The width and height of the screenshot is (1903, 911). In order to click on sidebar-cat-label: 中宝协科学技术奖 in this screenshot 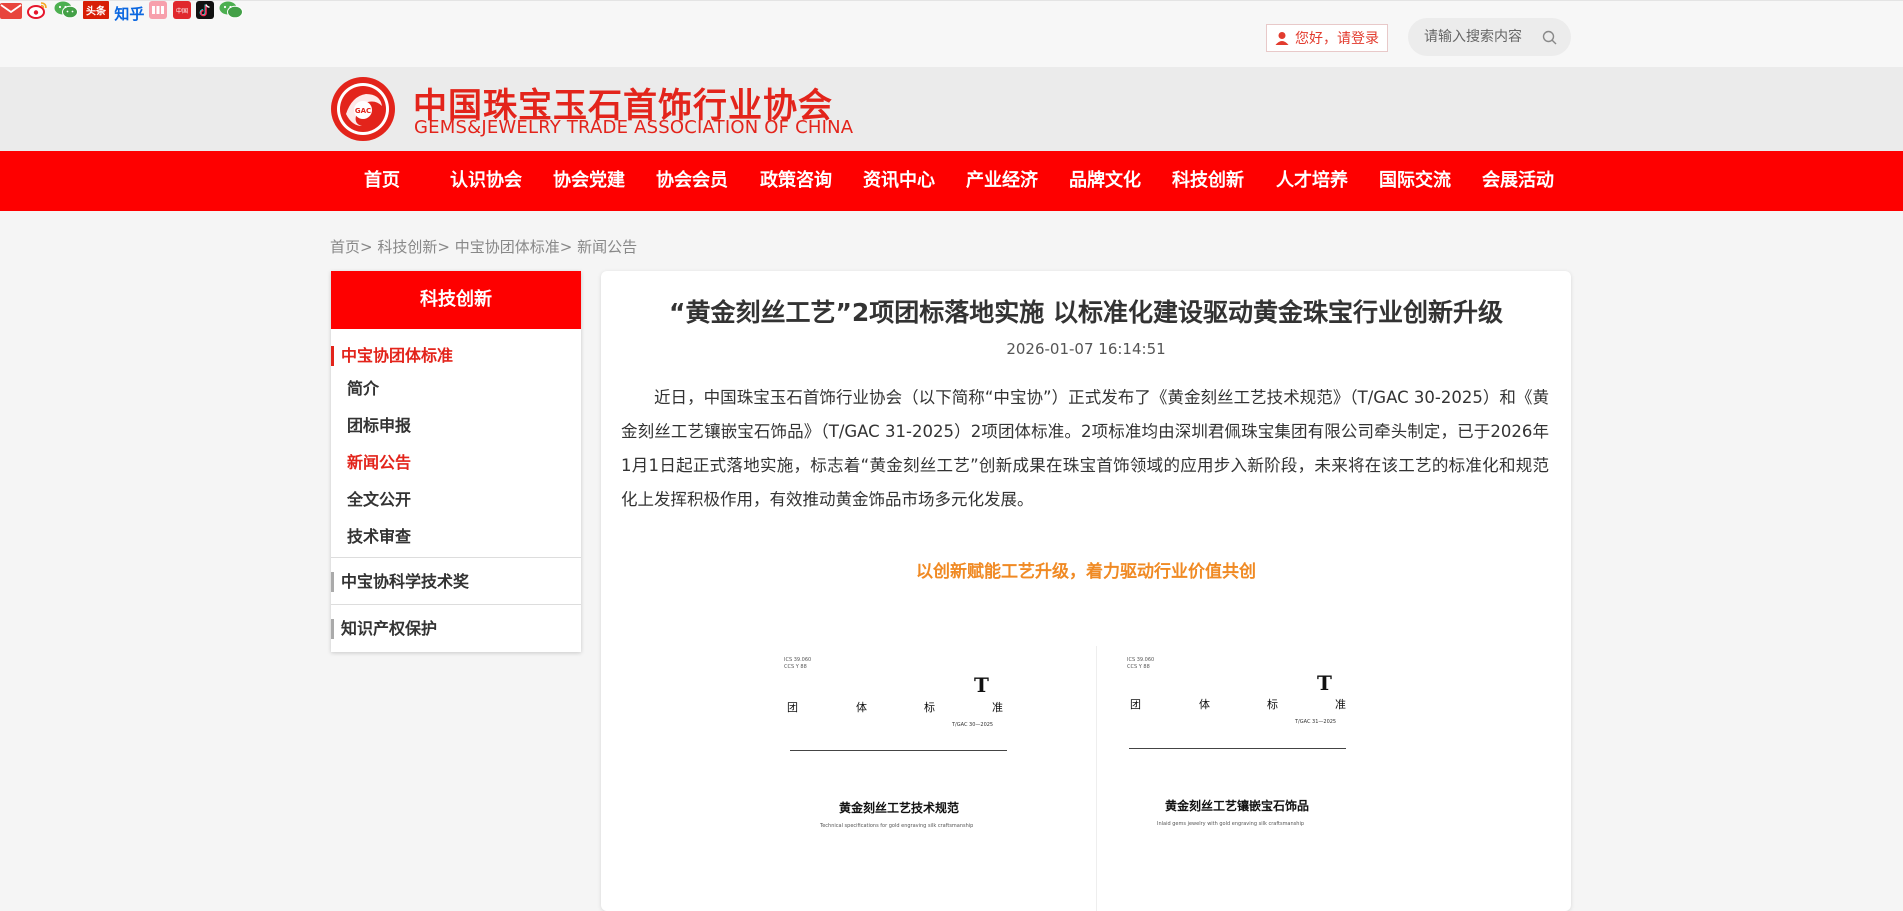, I will do `click(405, 581)`.